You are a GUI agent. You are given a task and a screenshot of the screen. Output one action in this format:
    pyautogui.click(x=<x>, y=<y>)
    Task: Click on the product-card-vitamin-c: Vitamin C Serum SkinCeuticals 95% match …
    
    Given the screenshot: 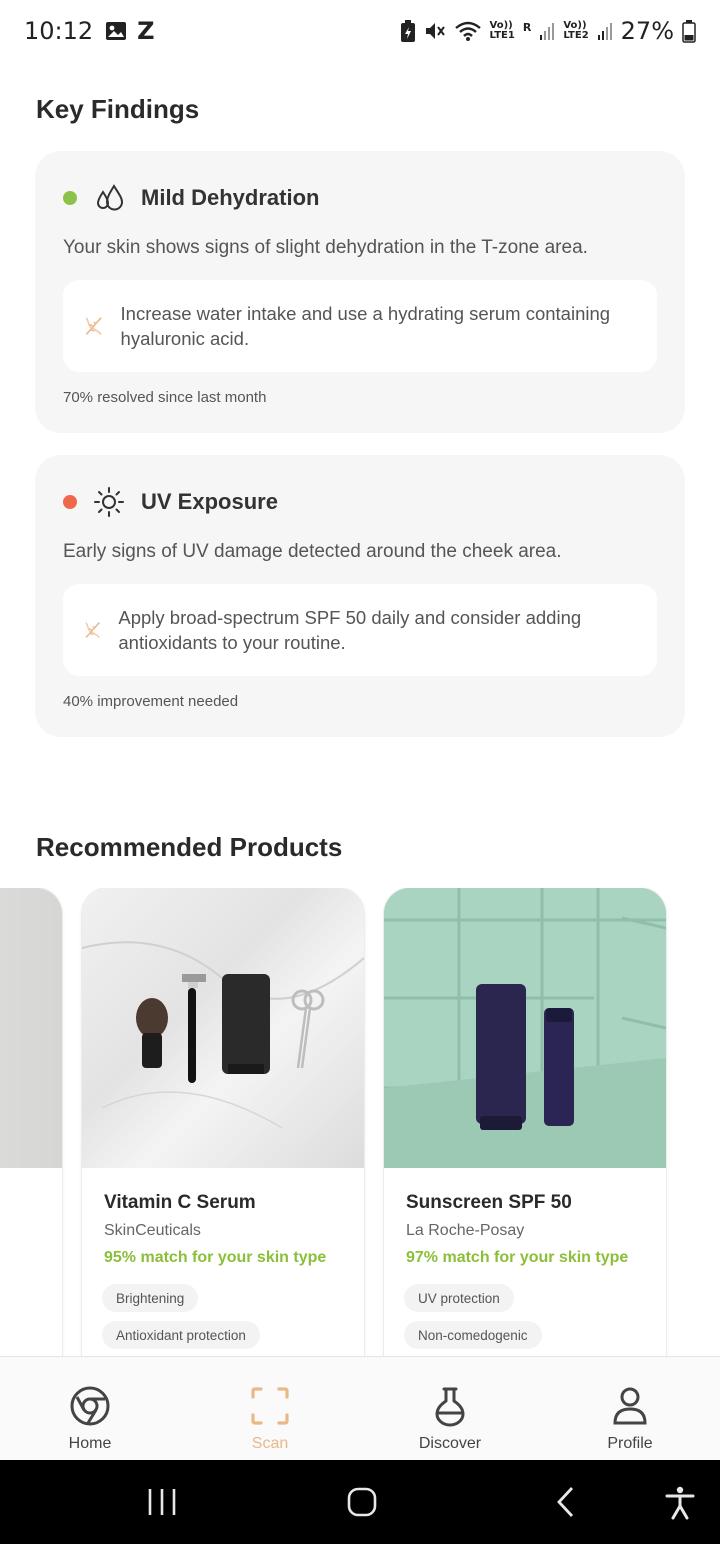 What is the action you would take?
    pyautogui.click(x=223, y=1123)
    